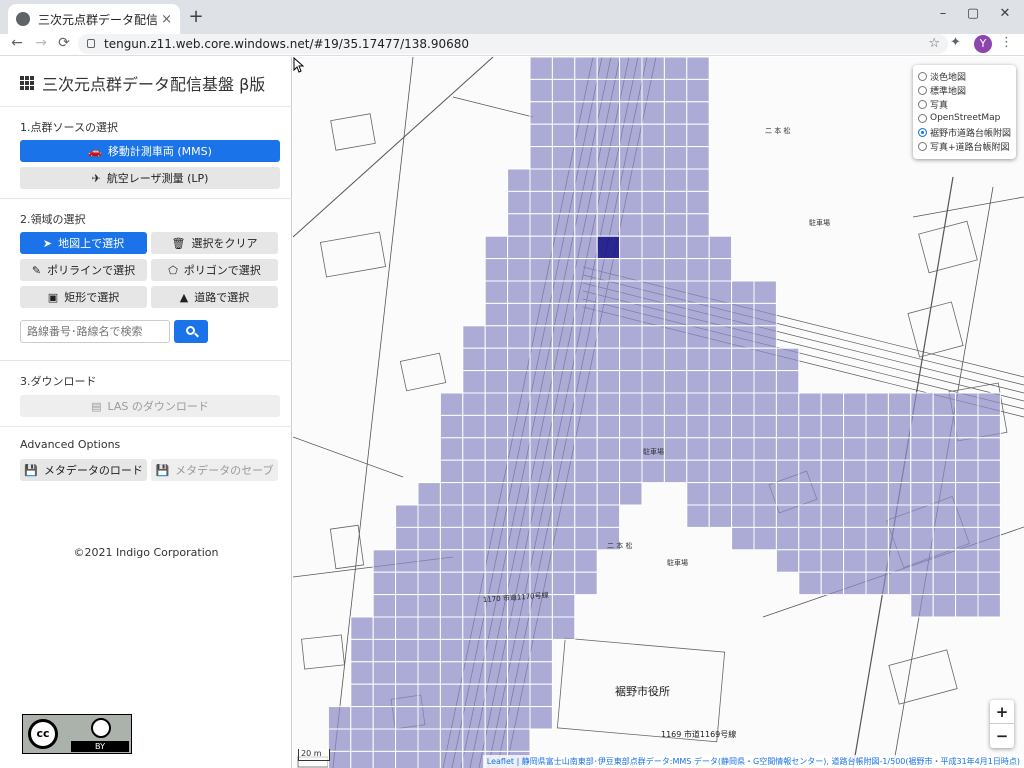  I want to click on load-metadata-button: 💾 メタデータのロード, so click(83, 470).